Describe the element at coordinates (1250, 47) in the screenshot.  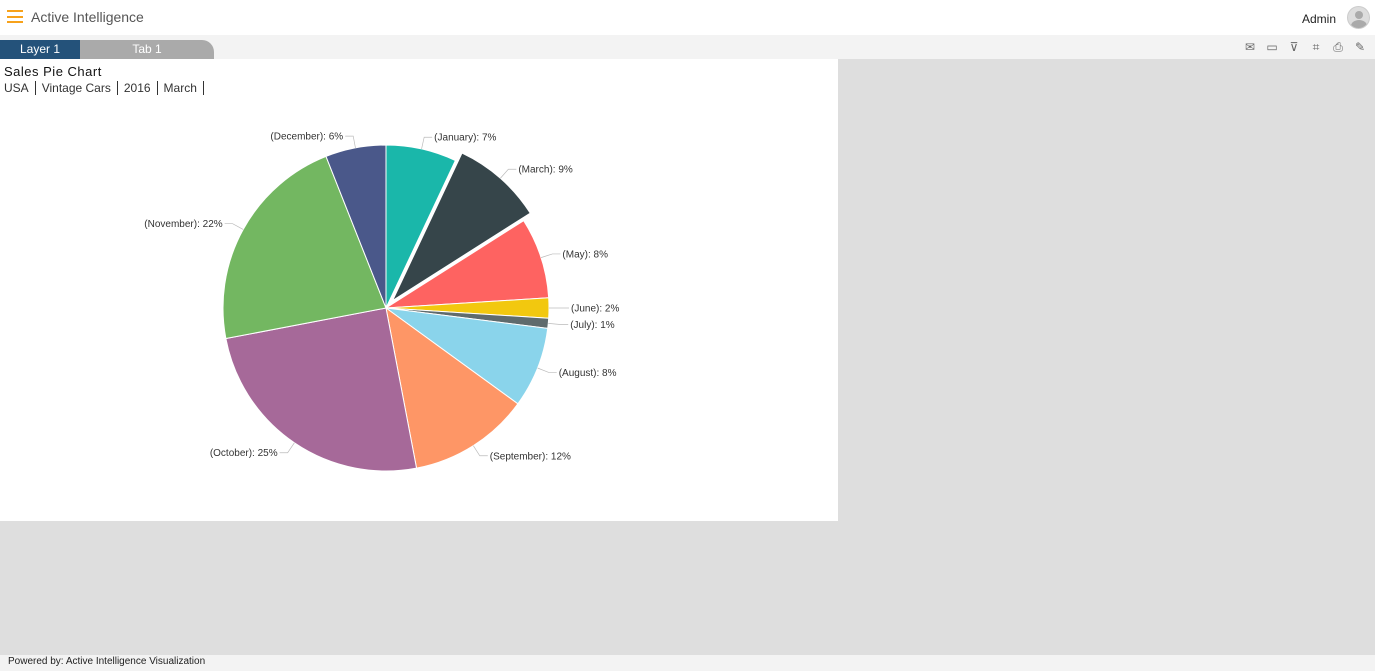
I see `mail-icon: ✉` at that location.